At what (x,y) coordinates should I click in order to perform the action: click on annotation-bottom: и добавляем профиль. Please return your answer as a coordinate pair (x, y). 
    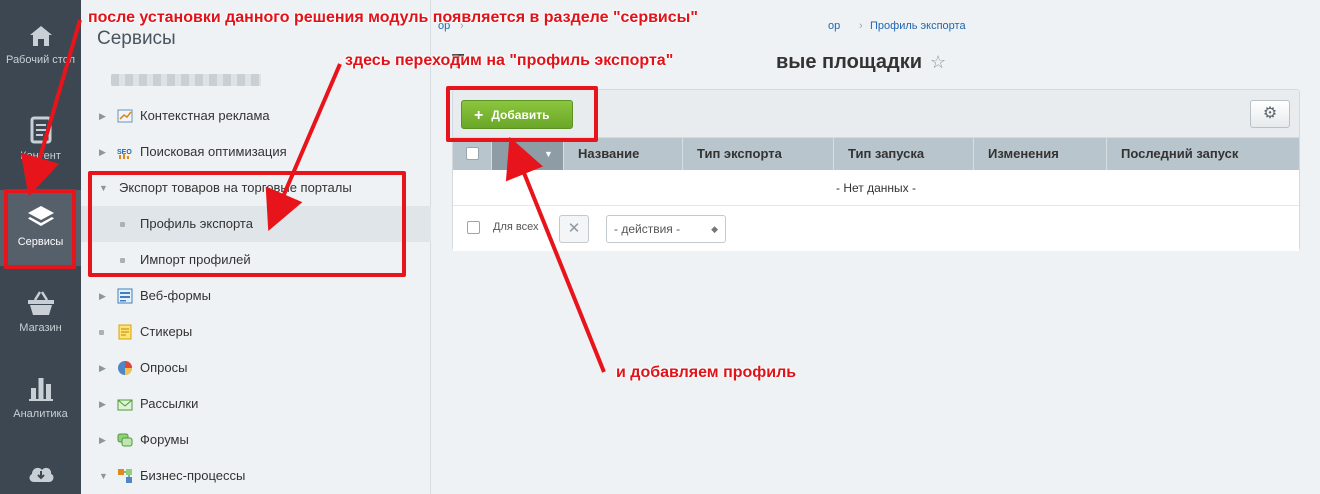
    Looking at the image, I should click on (706, 372).